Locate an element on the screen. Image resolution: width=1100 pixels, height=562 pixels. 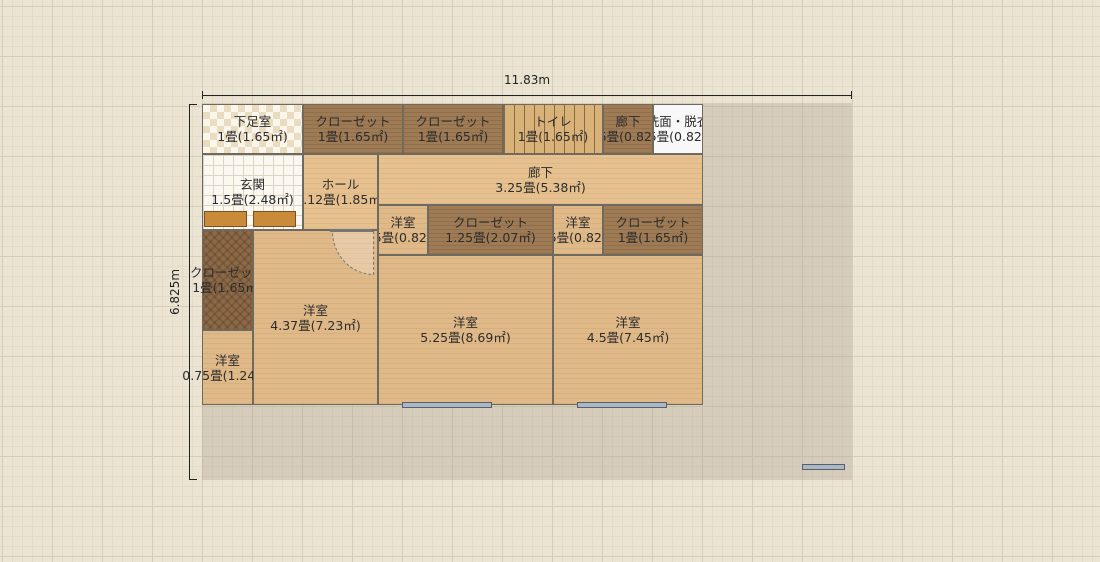
room-hall-small: 廊下 0.5畳(0.82㎡) is located at coordinates (628, 129).